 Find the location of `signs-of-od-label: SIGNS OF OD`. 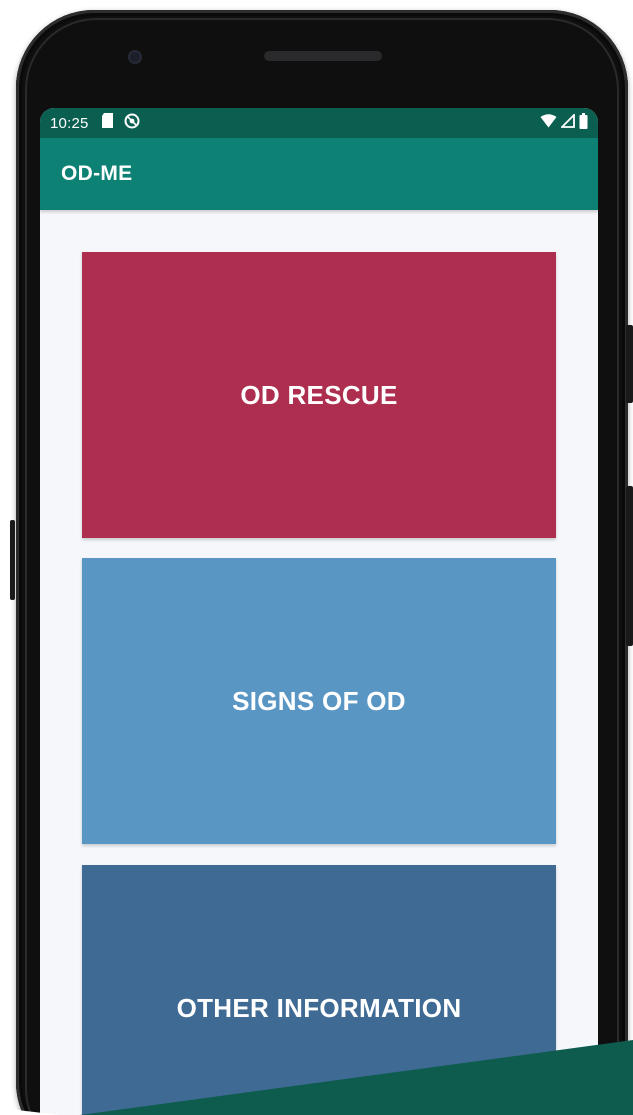

signs-of-od-label: SIGNS OF OD is located at coordinates (319, 700).